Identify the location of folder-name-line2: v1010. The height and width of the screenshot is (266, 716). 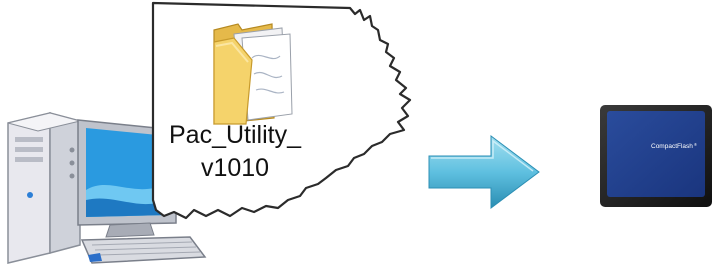
(235, 168).